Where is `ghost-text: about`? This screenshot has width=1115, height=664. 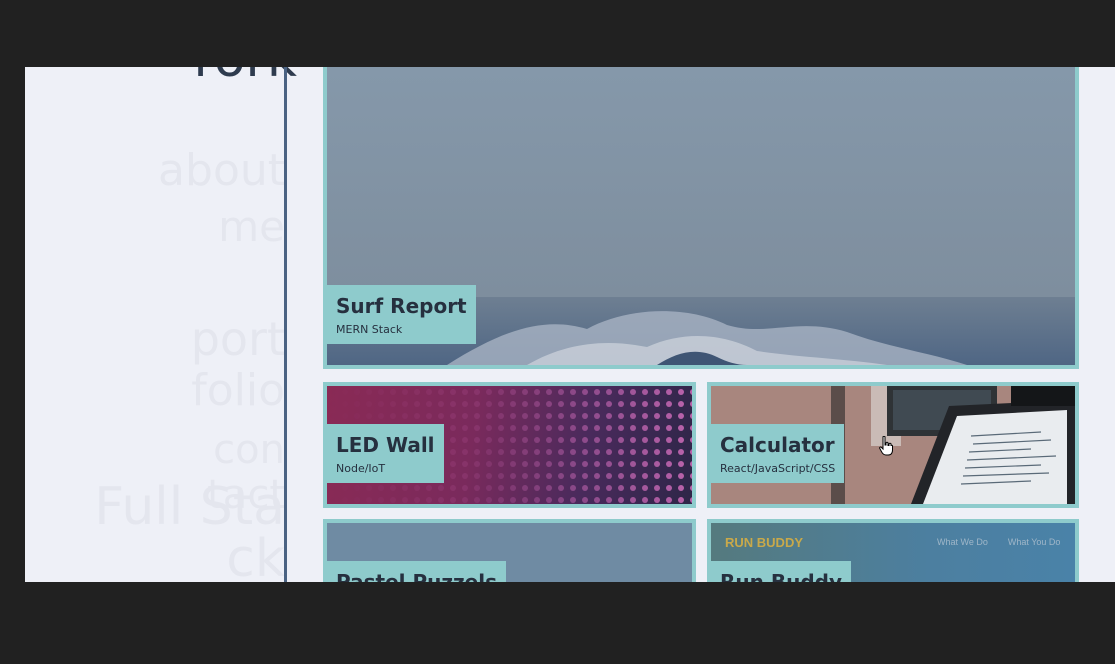
ghost-text: about is located at coordinates (221, 170).